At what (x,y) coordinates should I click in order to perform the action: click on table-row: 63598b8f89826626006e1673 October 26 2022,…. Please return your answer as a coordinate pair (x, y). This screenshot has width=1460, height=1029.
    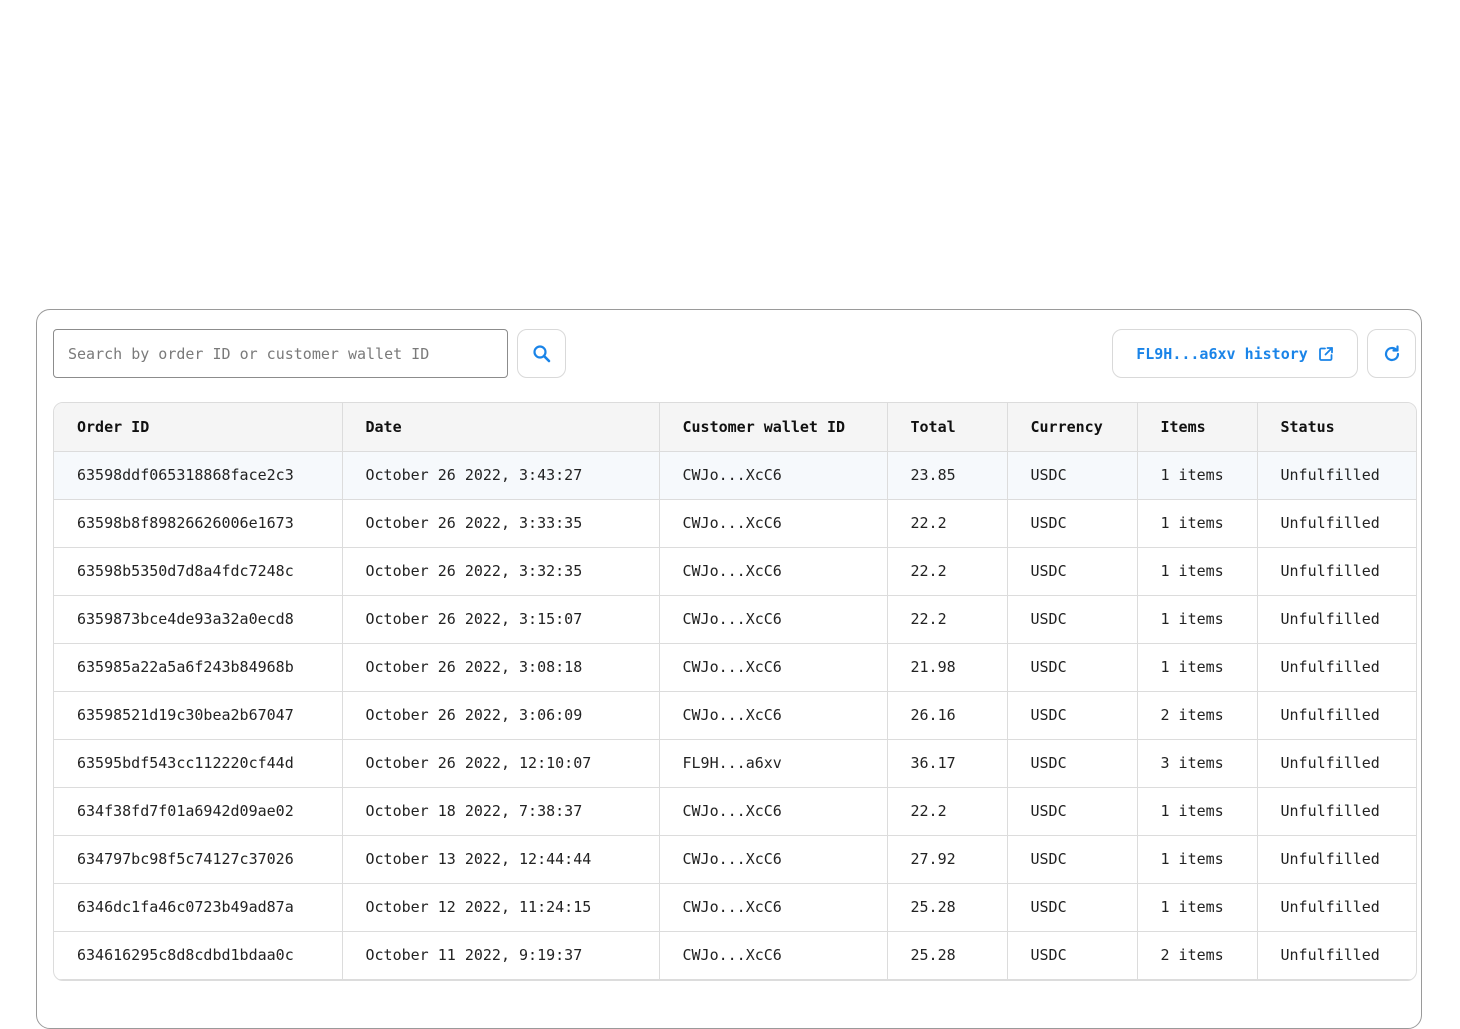
    Looking at the image, I should click on (735, 523).